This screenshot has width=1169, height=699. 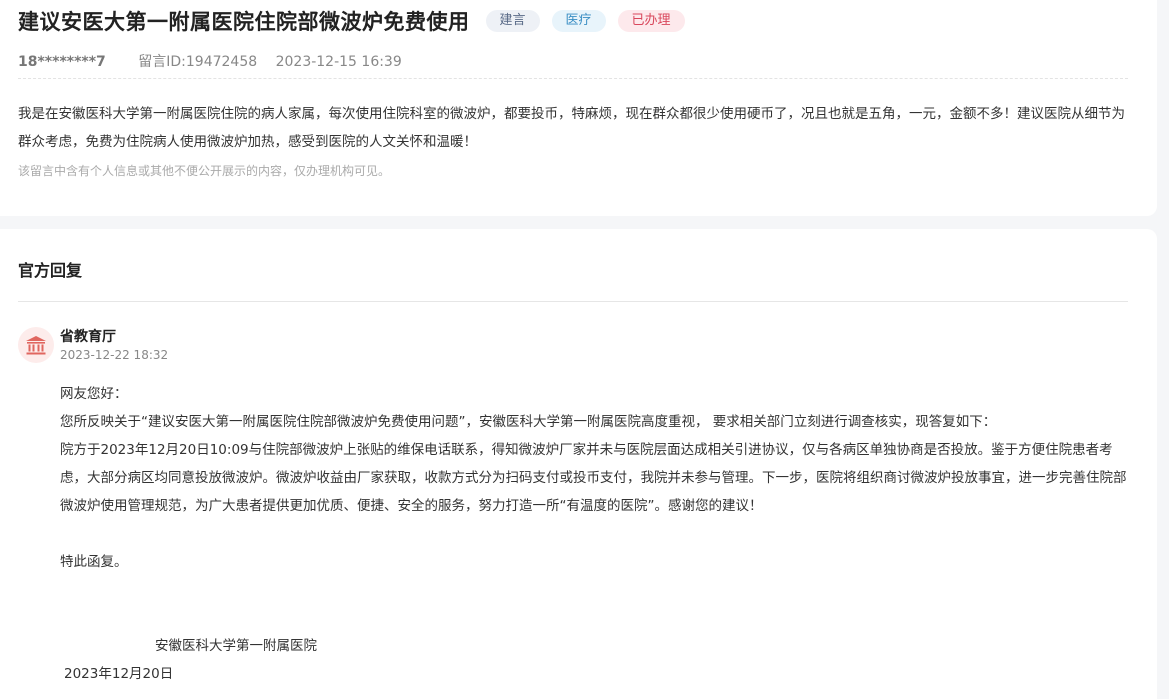 What do you see at coordinates (573, 301) in the screenshot?
I see `reply-divider` at bounding box center [573, 301].